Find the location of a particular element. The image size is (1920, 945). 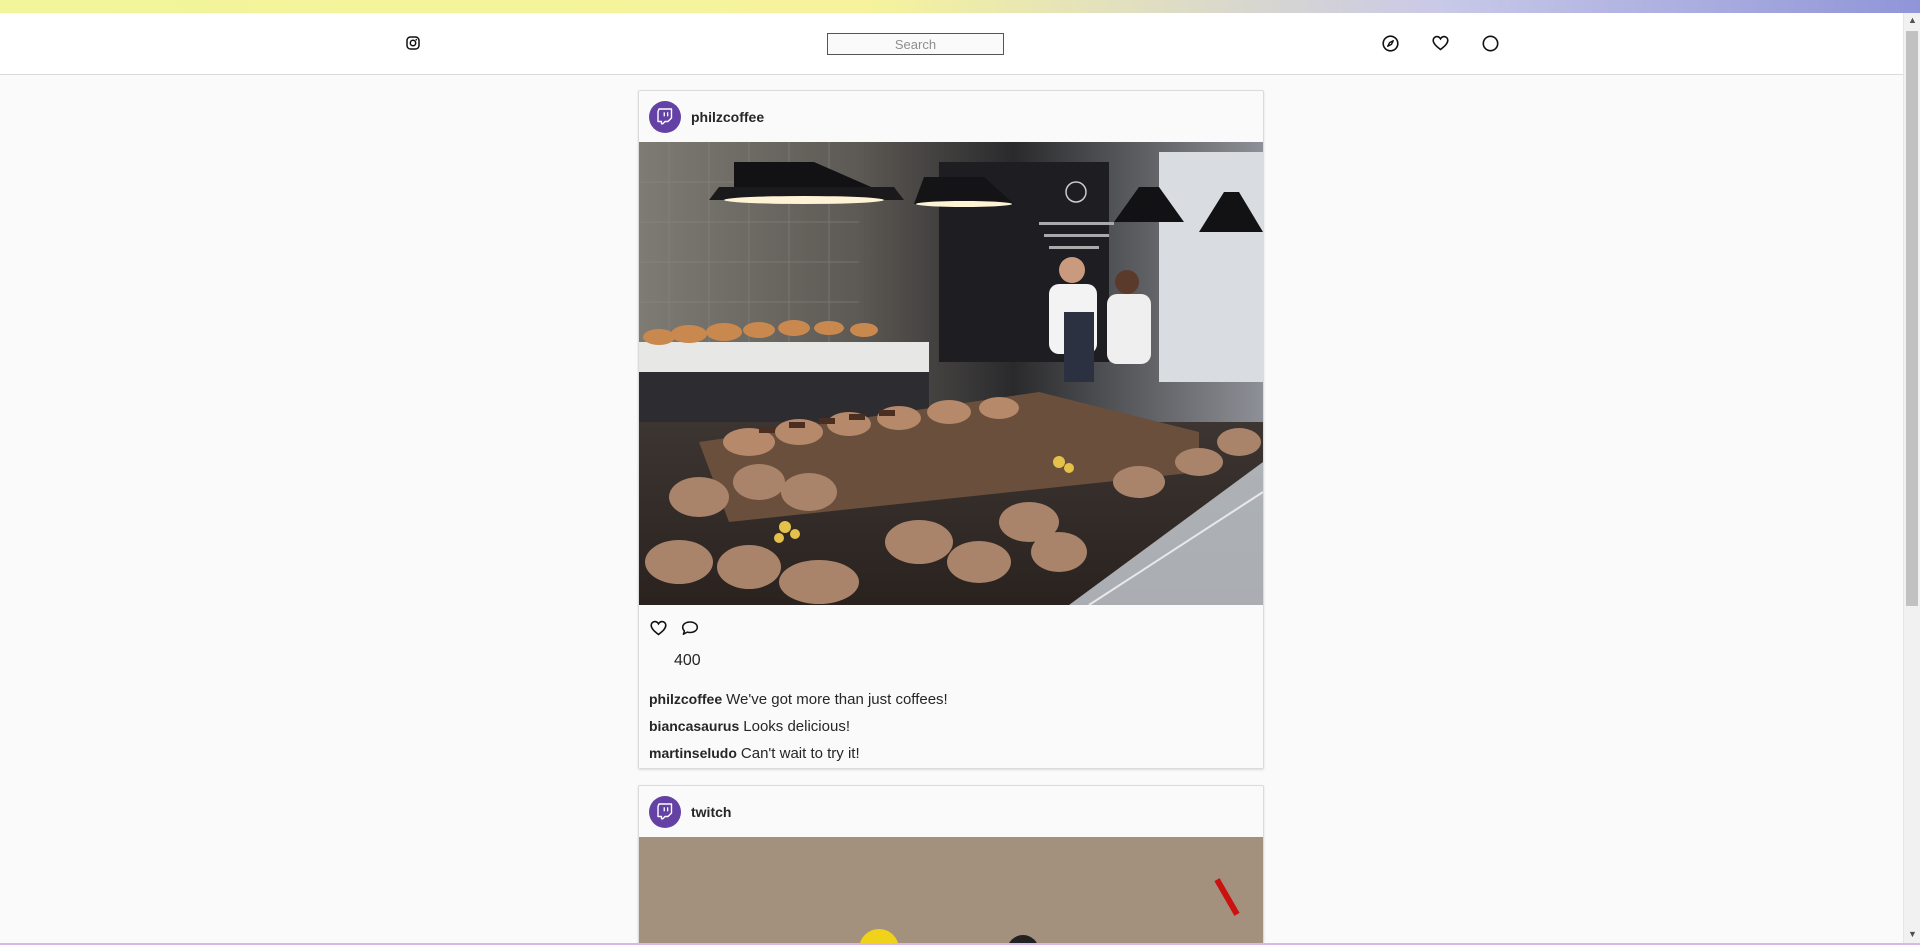

comment-text: Looks delicious! is located at coordinates (796, 726).